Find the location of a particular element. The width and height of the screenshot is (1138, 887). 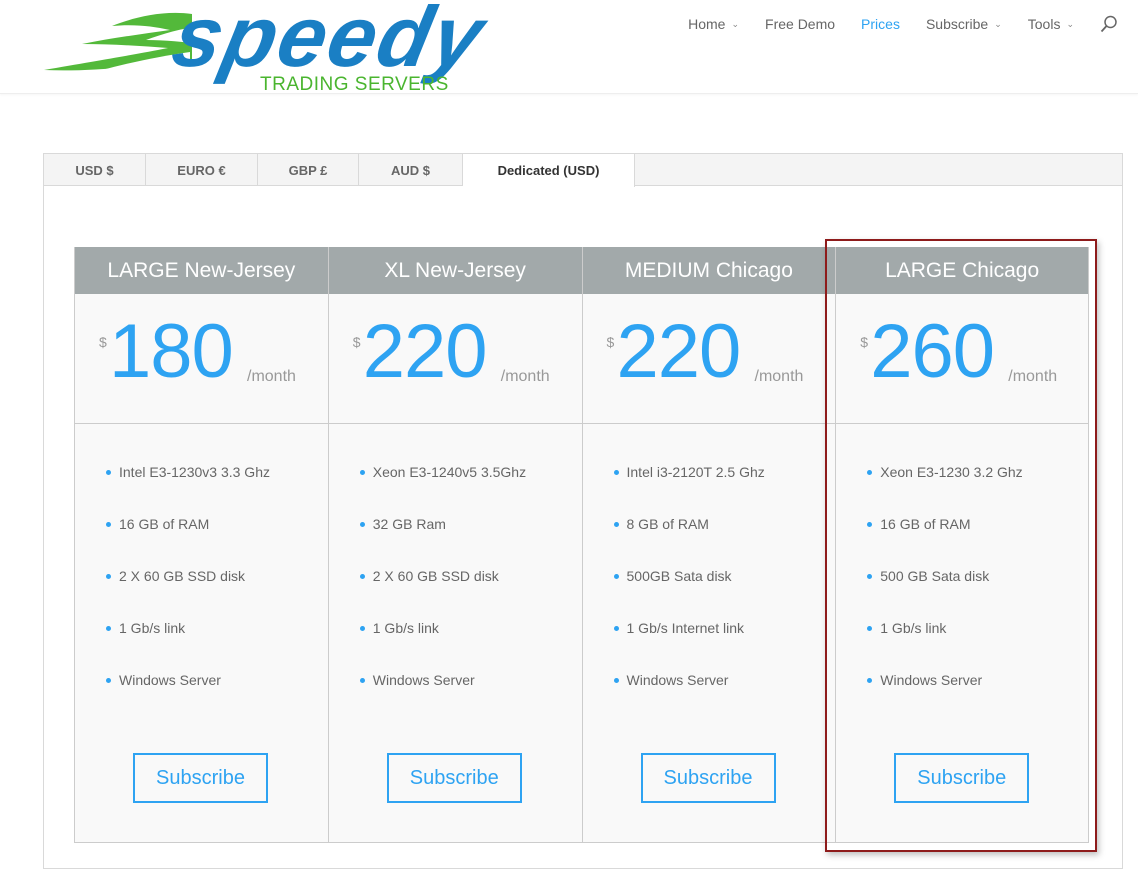

price-area: $ 180 /month is located at coordinates (201, 359).